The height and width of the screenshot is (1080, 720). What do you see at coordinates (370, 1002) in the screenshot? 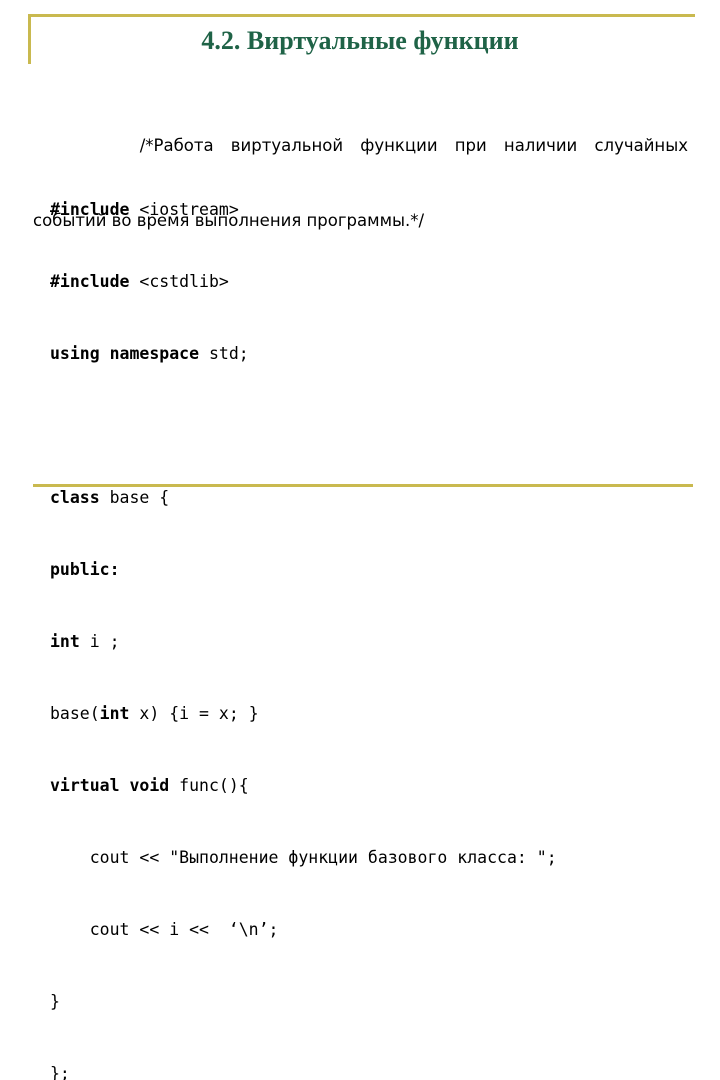
I see `code-line: }` at bounding box center [370, 1002].